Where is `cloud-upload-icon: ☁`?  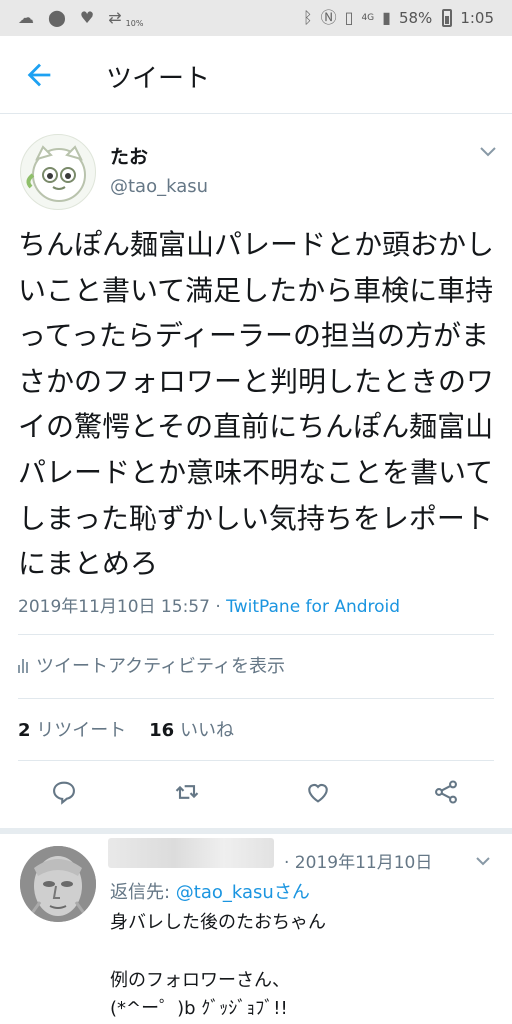 cloud-upload-icon: ☁ is located at coordinates (26, 17).